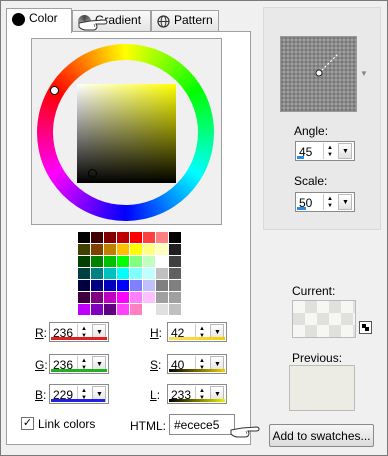  Describe the element at coordinates (193, 20) in the screenshot. I see `tab-pattern-label: Pattern` at that location.